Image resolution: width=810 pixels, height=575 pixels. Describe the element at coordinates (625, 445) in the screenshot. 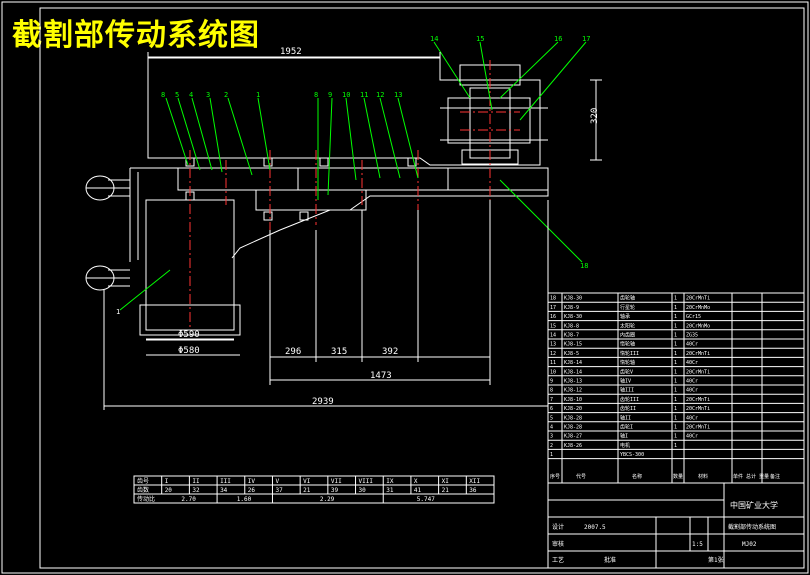

I see `bom-name: 电机` at that location.